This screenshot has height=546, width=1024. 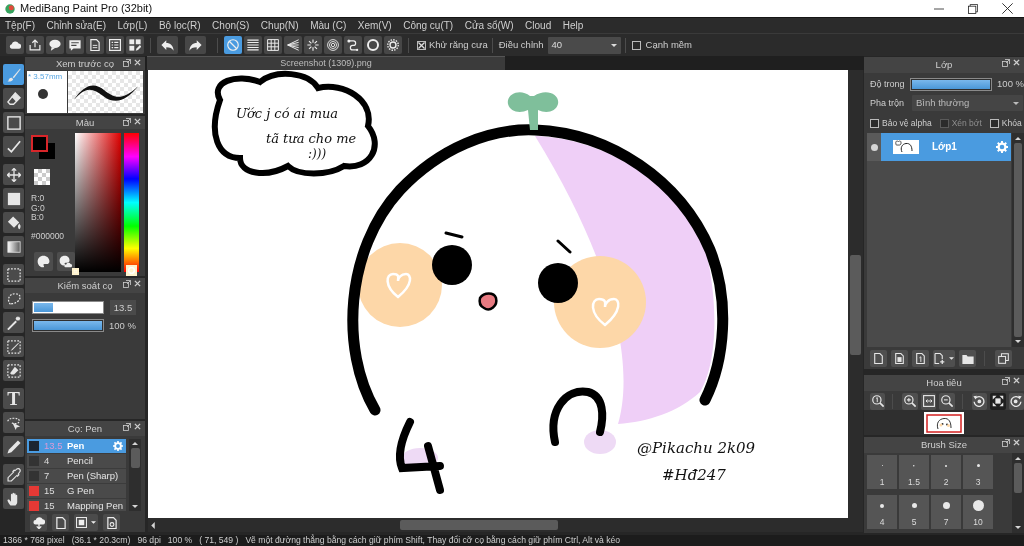 I want to click on lasso-tool-button, so click(x=13, y=298).